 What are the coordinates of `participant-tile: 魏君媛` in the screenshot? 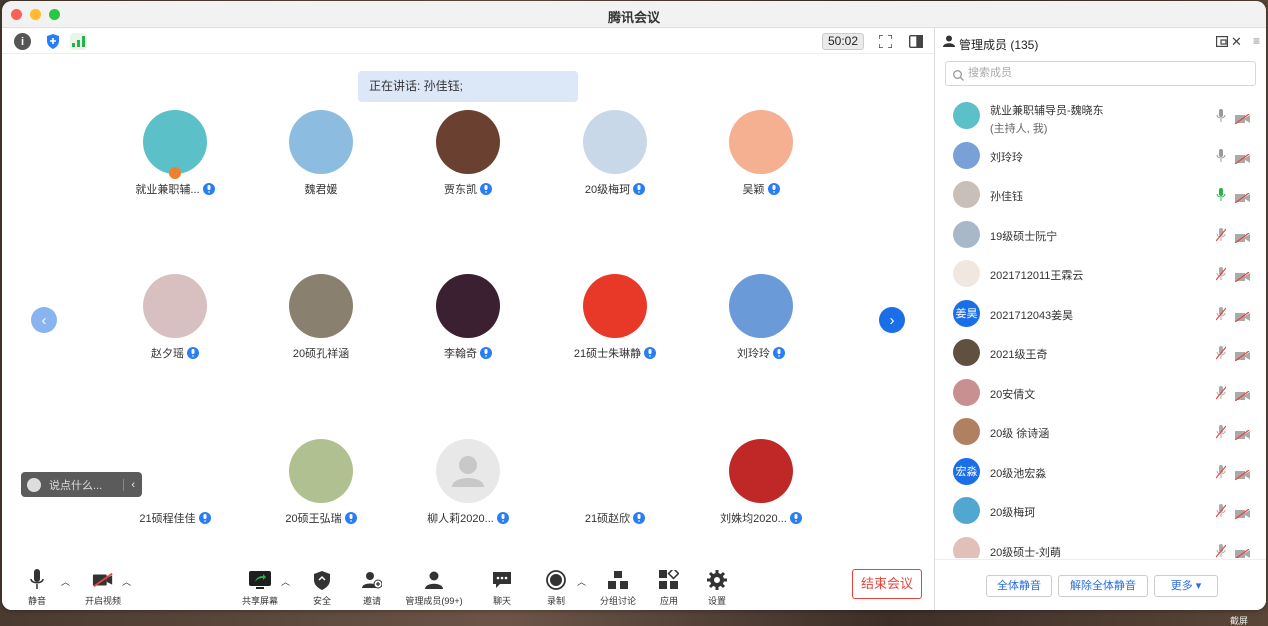 It's located at (321, 153).